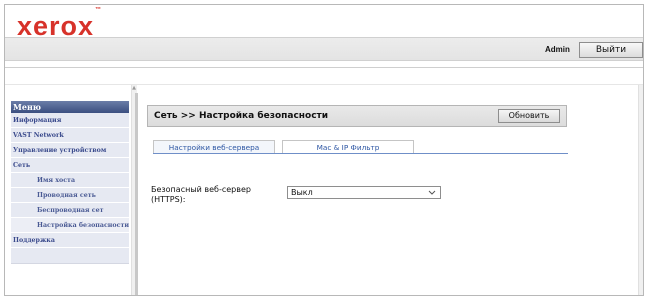  What do you see at coordinates (70, 165) in the screenshot?
I see `menu-item-network: Сеть` at bounding box center [70, 165].